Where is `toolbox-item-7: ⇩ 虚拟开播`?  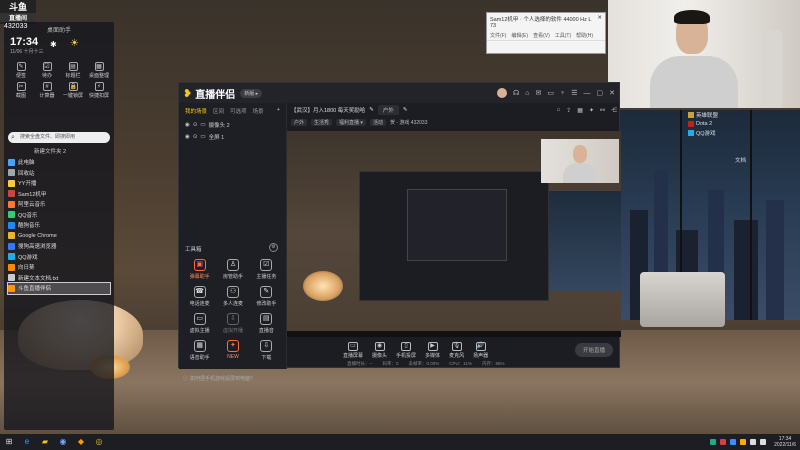 toolbox-item-7: ⇩ 虚拟开播 is located at coordinates (232, 323).